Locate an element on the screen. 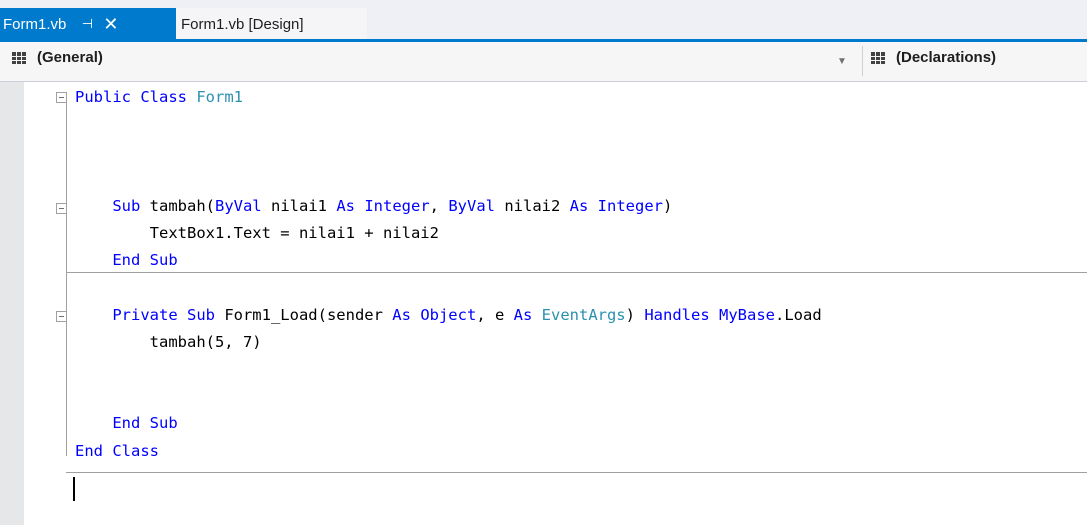 Image resolution: width=1087 pixels, height=525 pixels. general-dropdown: (General) is located at coordinates (57, 57).